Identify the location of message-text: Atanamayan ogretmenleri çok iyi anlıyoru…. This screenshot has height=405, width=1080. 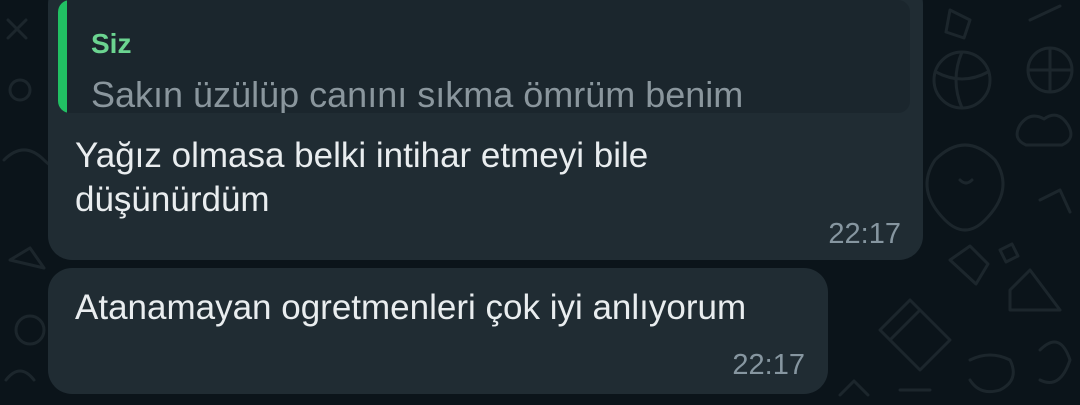
(411, 307).